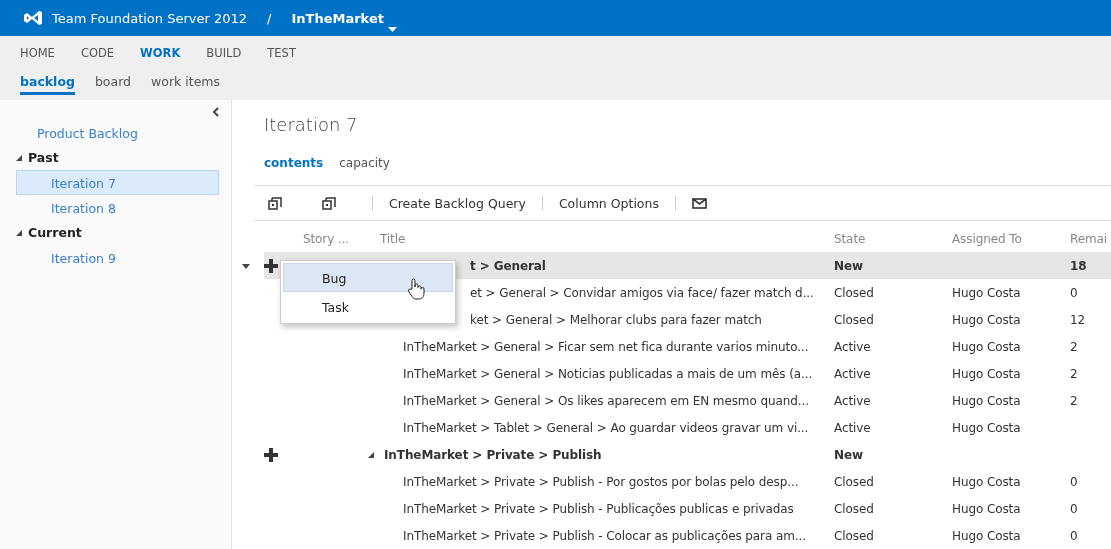  I want to click on page-title: Iteration 7, so click(311, 125).